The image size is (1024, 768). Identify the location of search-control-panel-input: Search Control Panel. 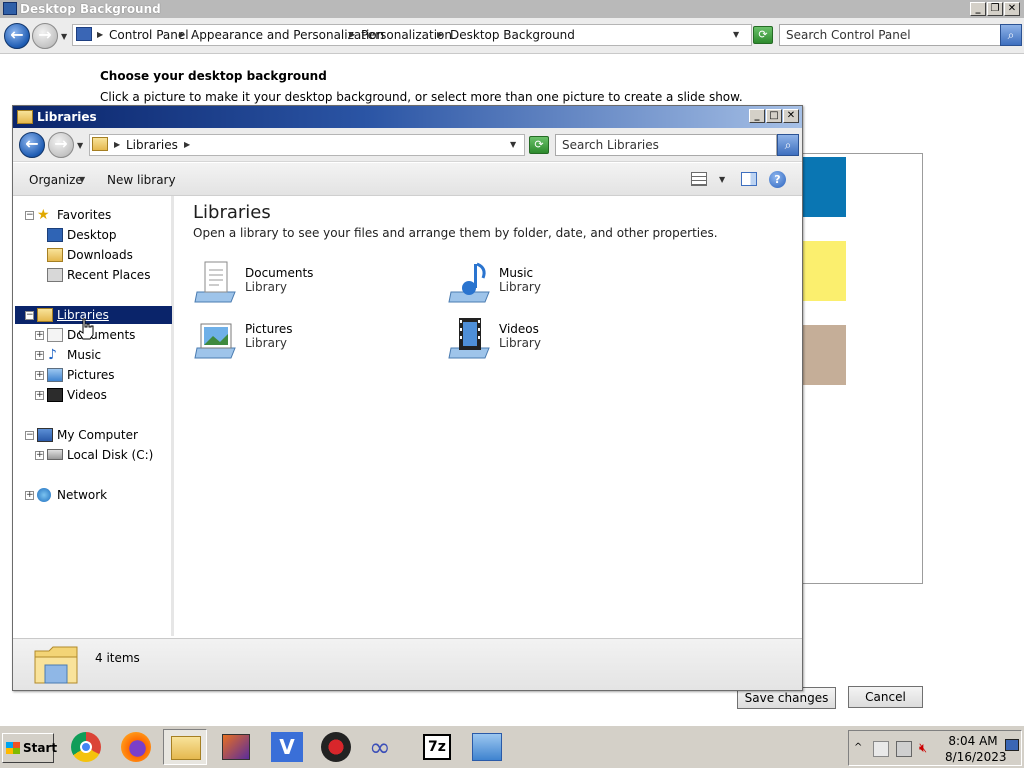
(890, 35).